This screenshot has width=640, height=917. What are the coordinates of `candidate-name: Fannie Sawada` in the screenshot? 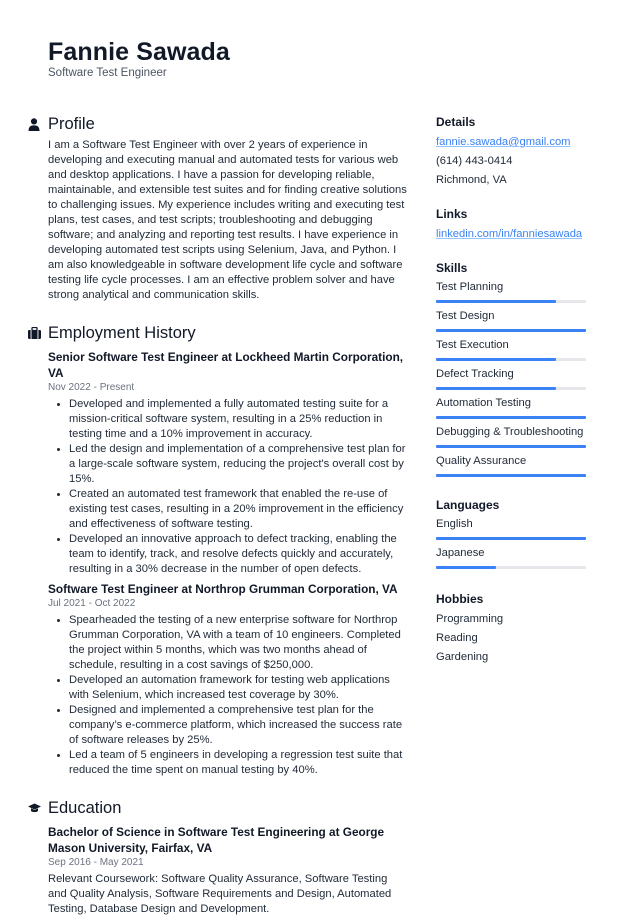 It's located at (139, 52).